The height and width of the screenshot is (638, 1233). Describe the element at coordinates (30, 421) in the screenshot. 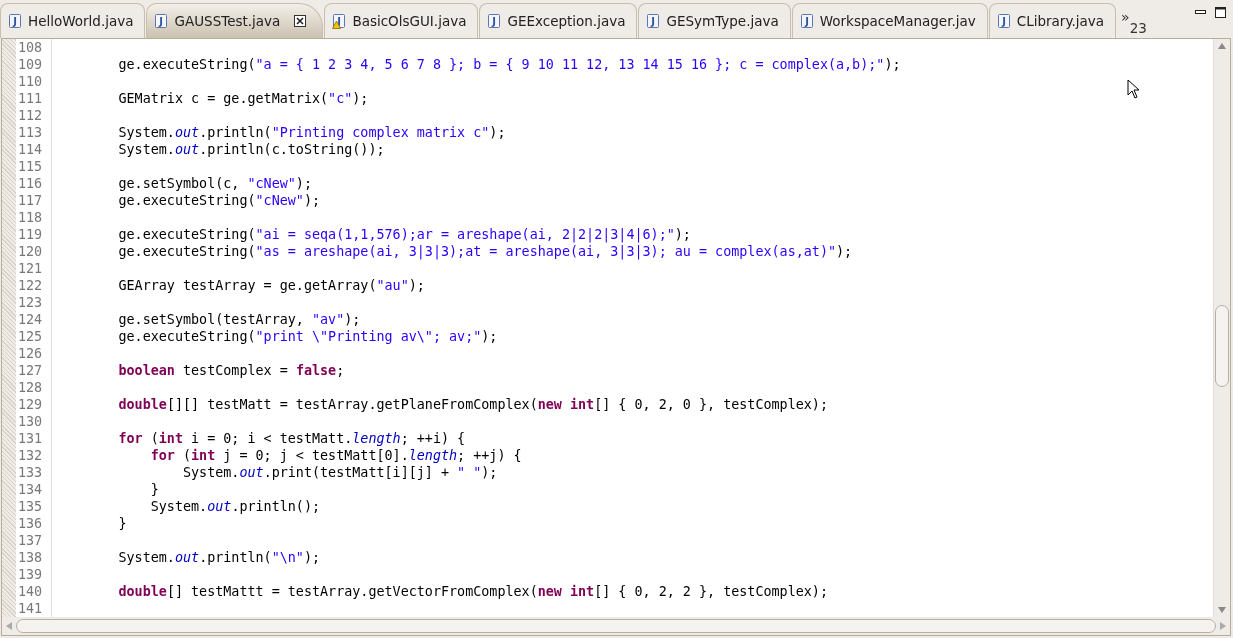

I see `line-number: 130` at that location.